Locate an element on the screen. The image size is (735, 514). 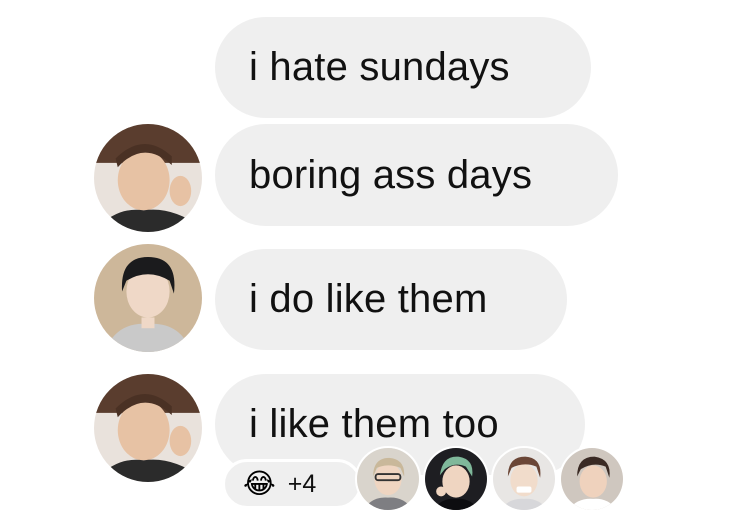
message-text: boring ass days is located at coordinates (391, 174).